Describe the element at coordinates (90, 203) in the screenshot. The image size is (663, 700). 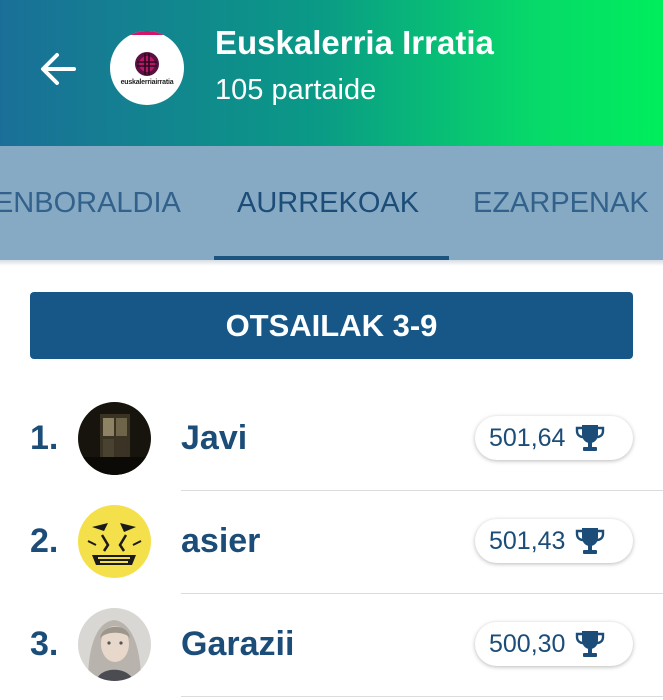
I see `tab-season: DENBORALDIA` at that location.